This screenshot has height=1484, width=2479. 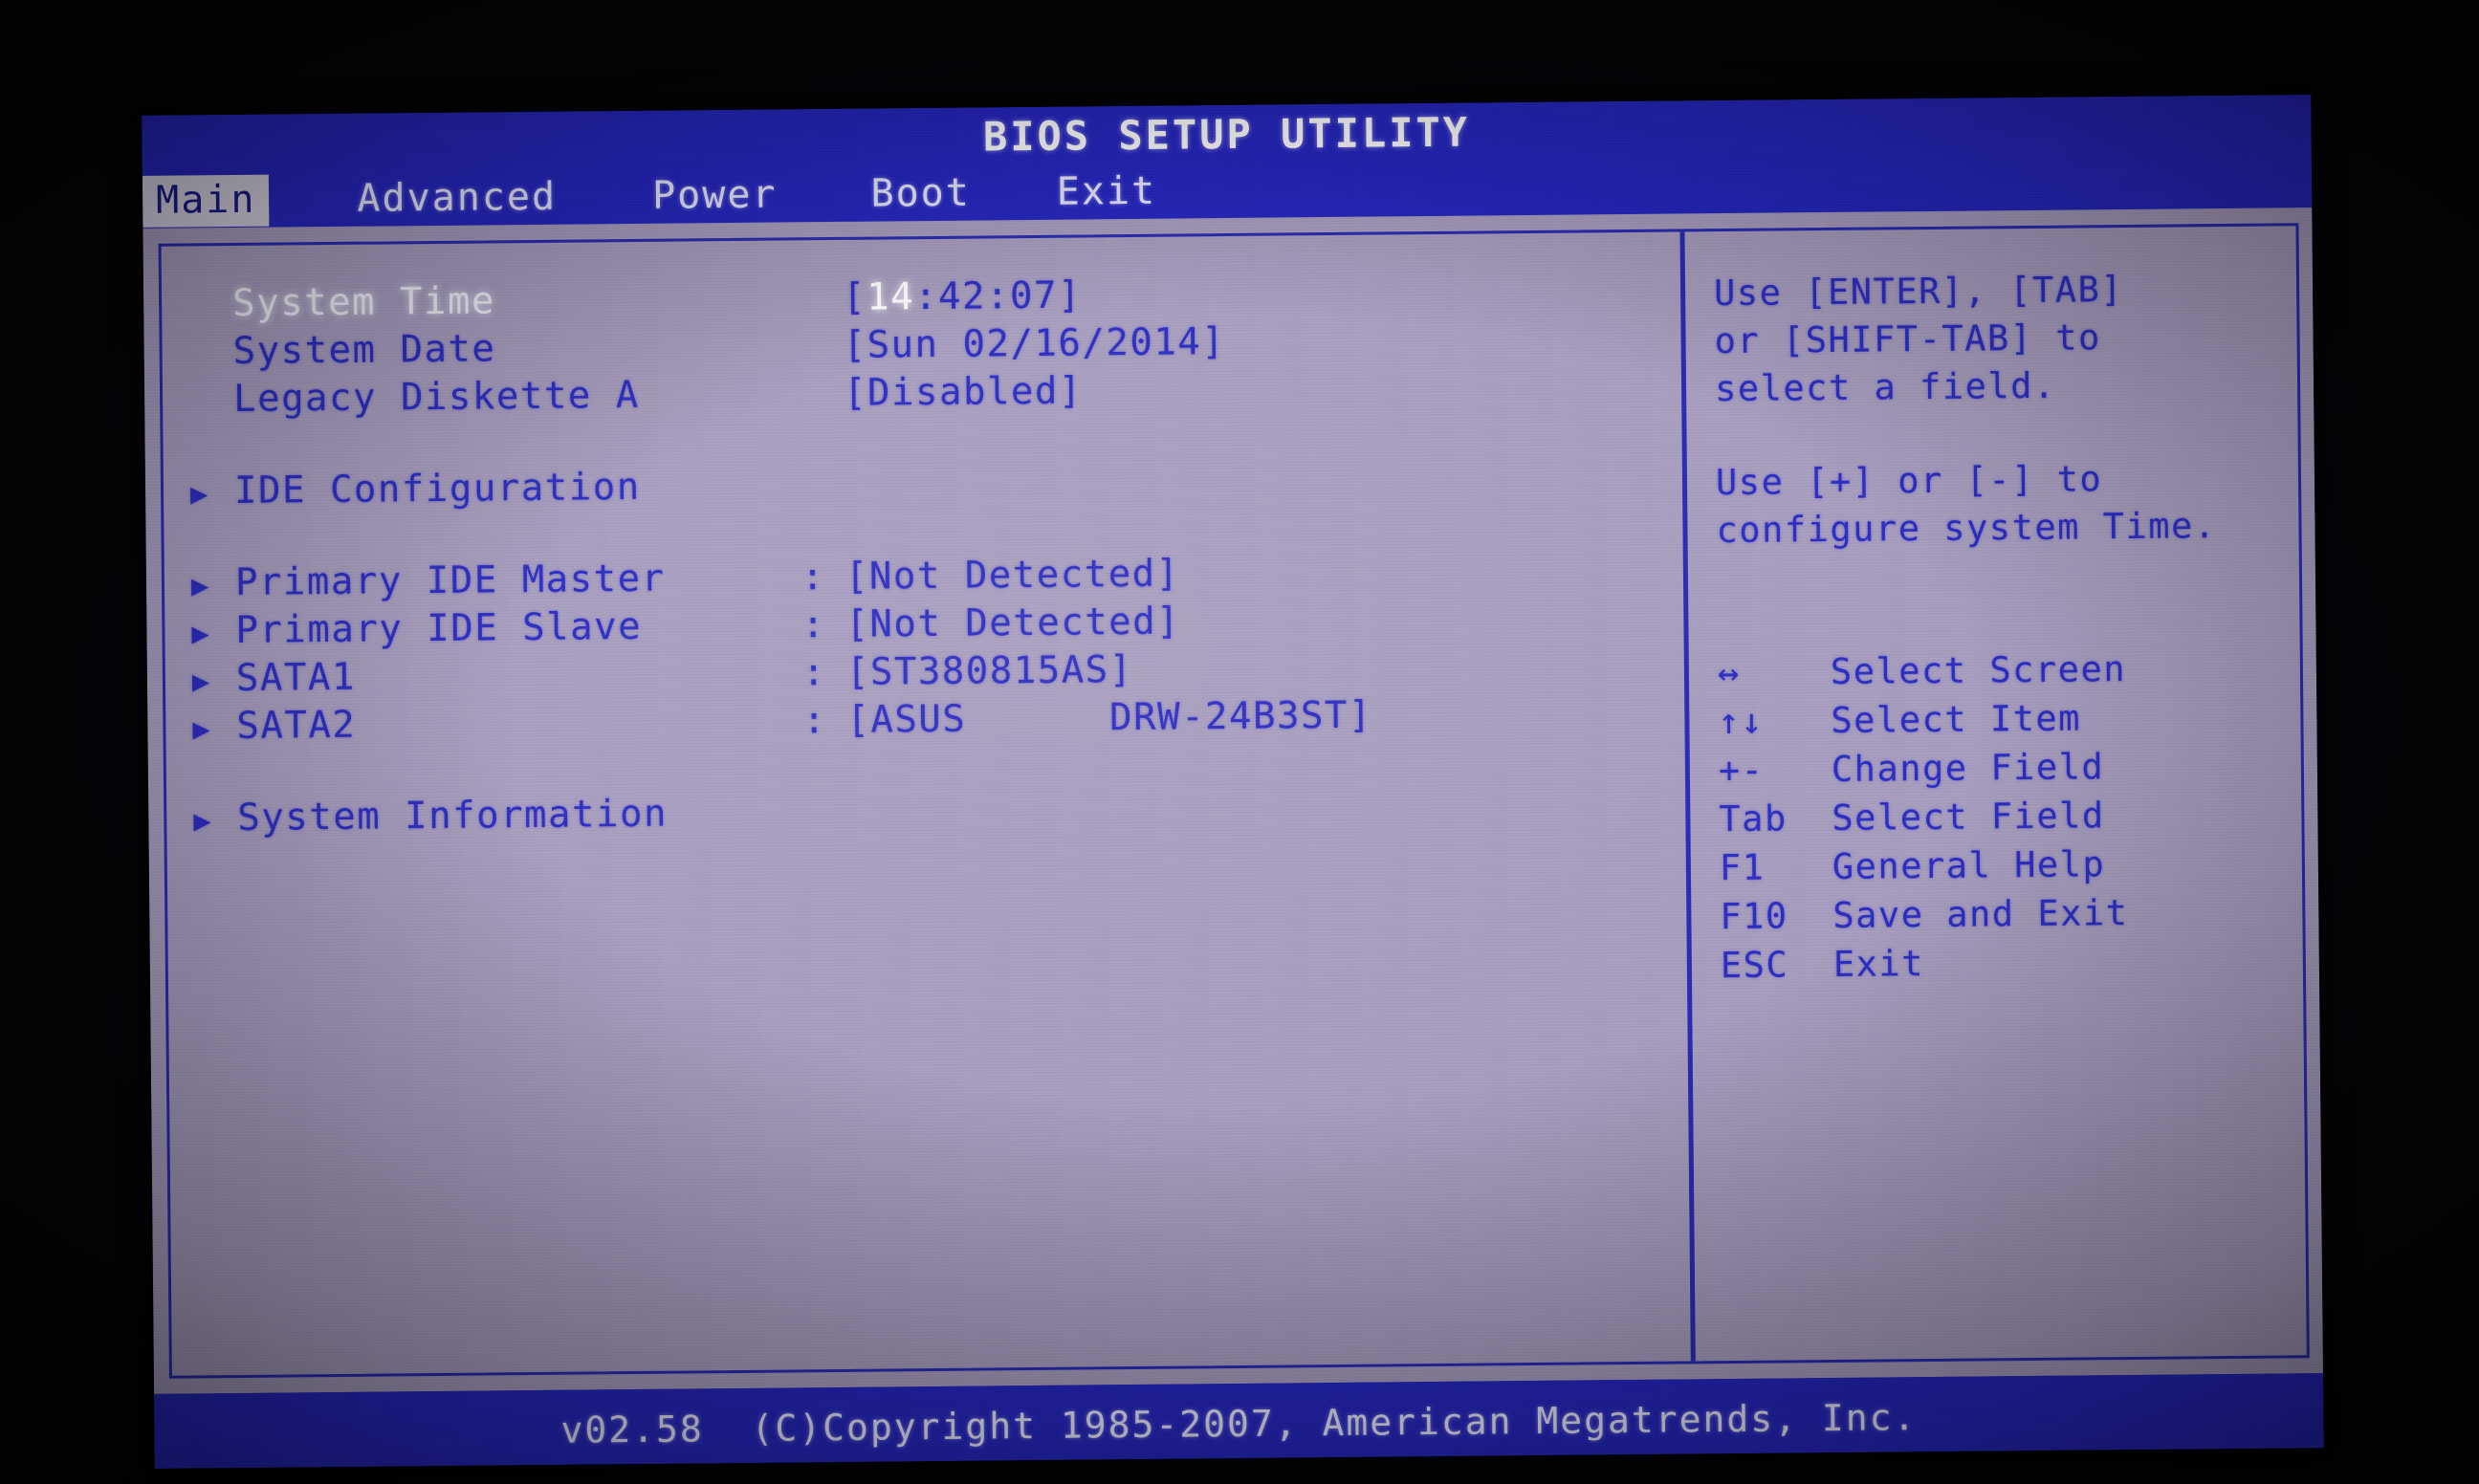 What do you see at coordinates (1968, 768) in the screenshot?
I see `legend-description: Change Field` at bounding box center [1968, 768].